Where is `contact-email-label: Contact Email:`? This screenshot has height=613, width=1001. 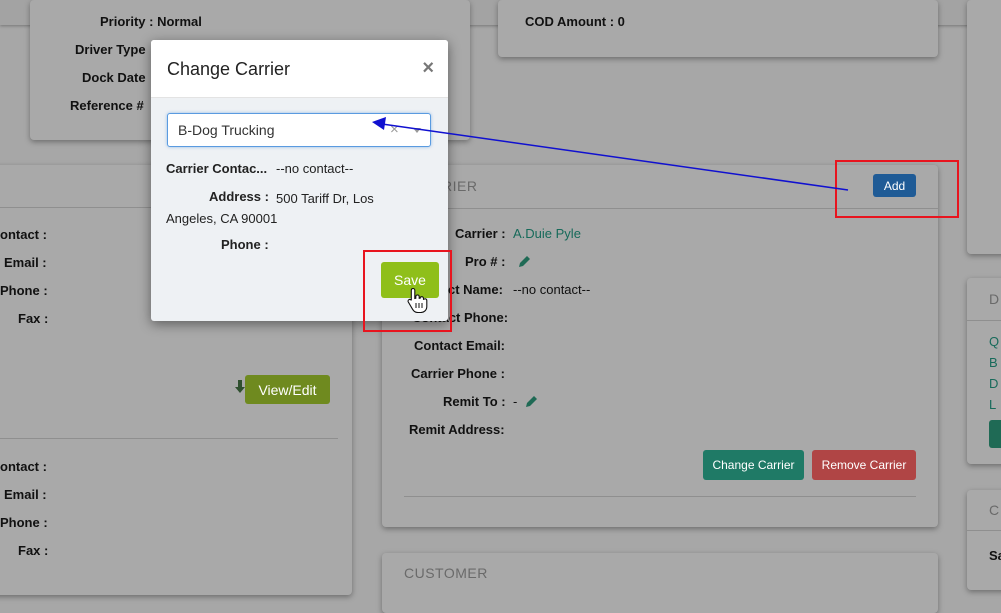
contact-email-label: Contact Email: is located at coordinates (460, 345).